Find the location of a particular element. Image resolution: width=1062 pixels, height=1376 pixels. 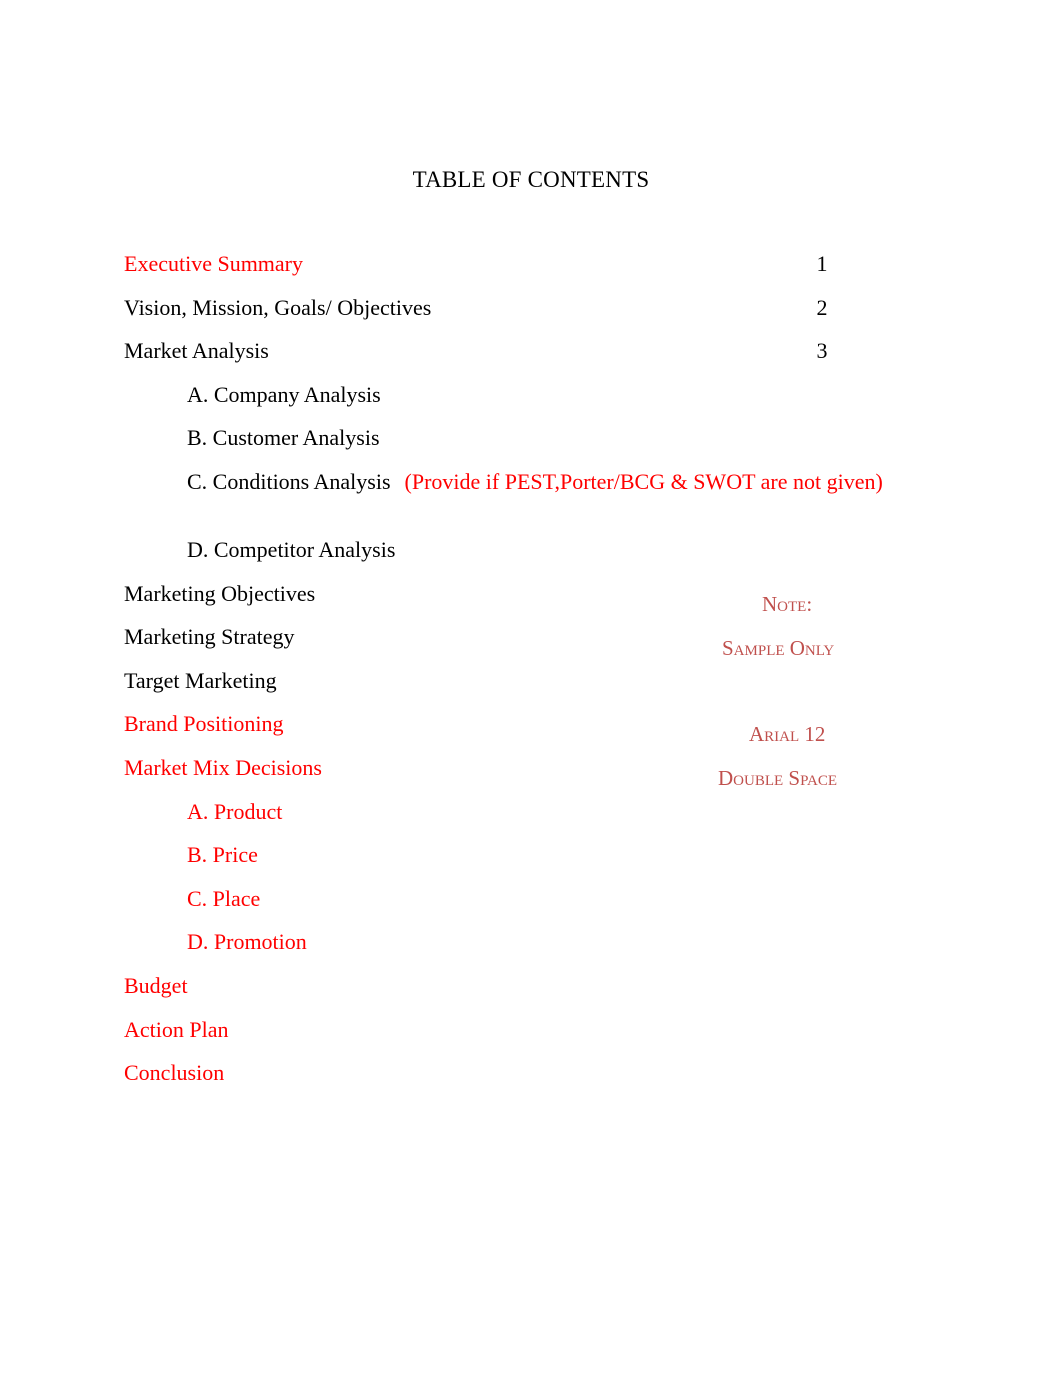

toc-entry: D. Competitor Analysis is located at coordinates (504, 558).